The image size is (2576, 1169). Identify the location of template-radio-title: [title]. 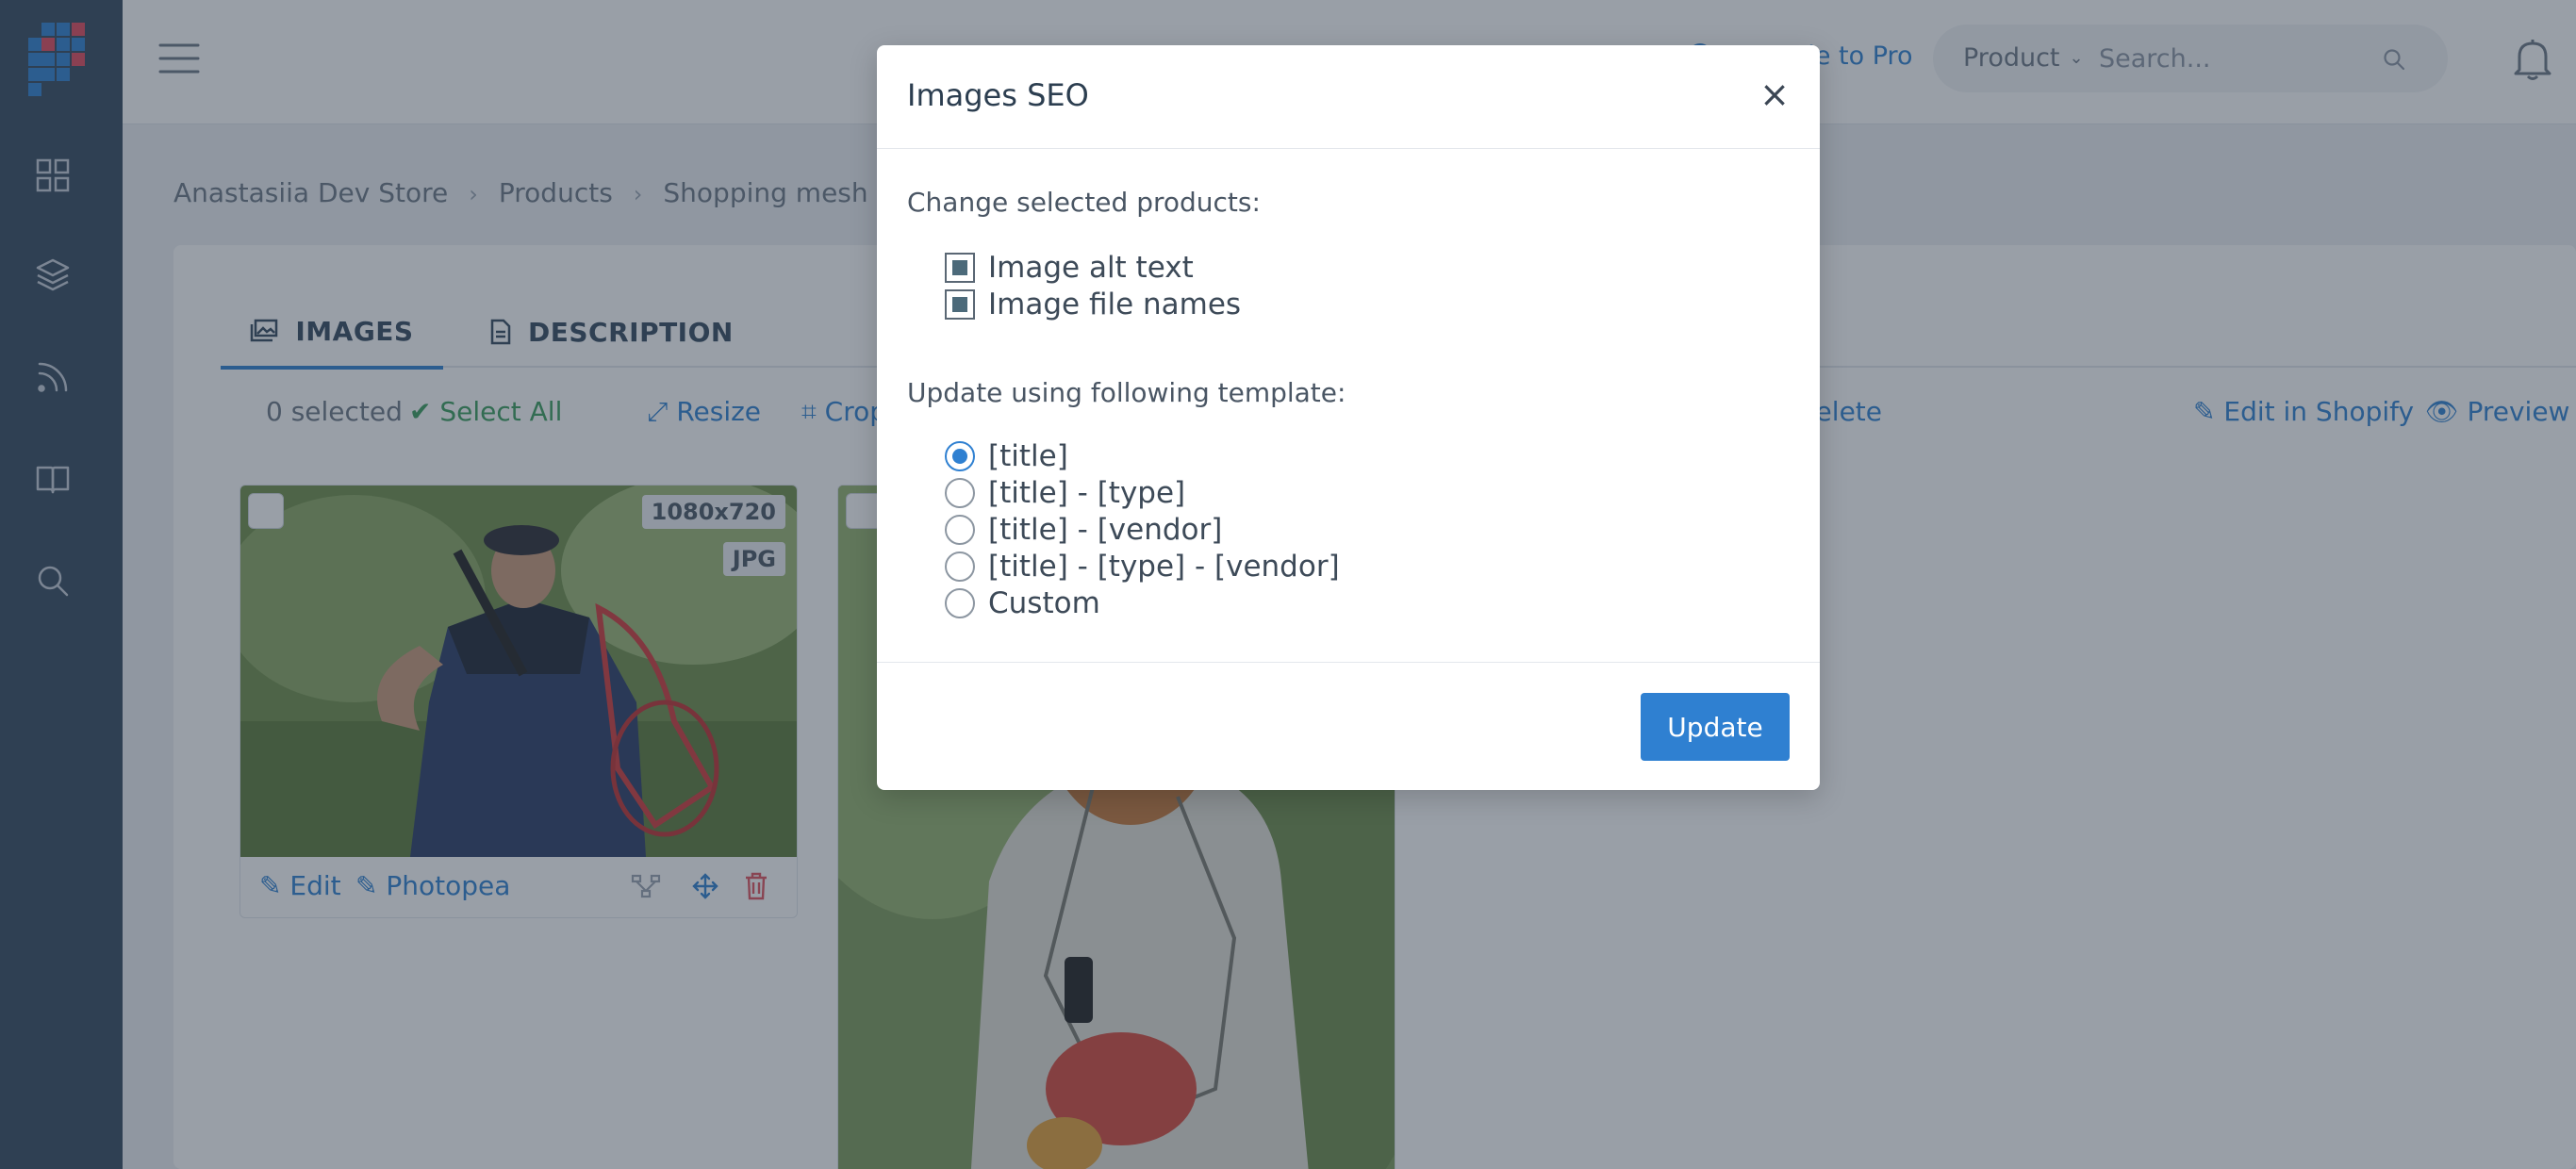
(1006, 456).